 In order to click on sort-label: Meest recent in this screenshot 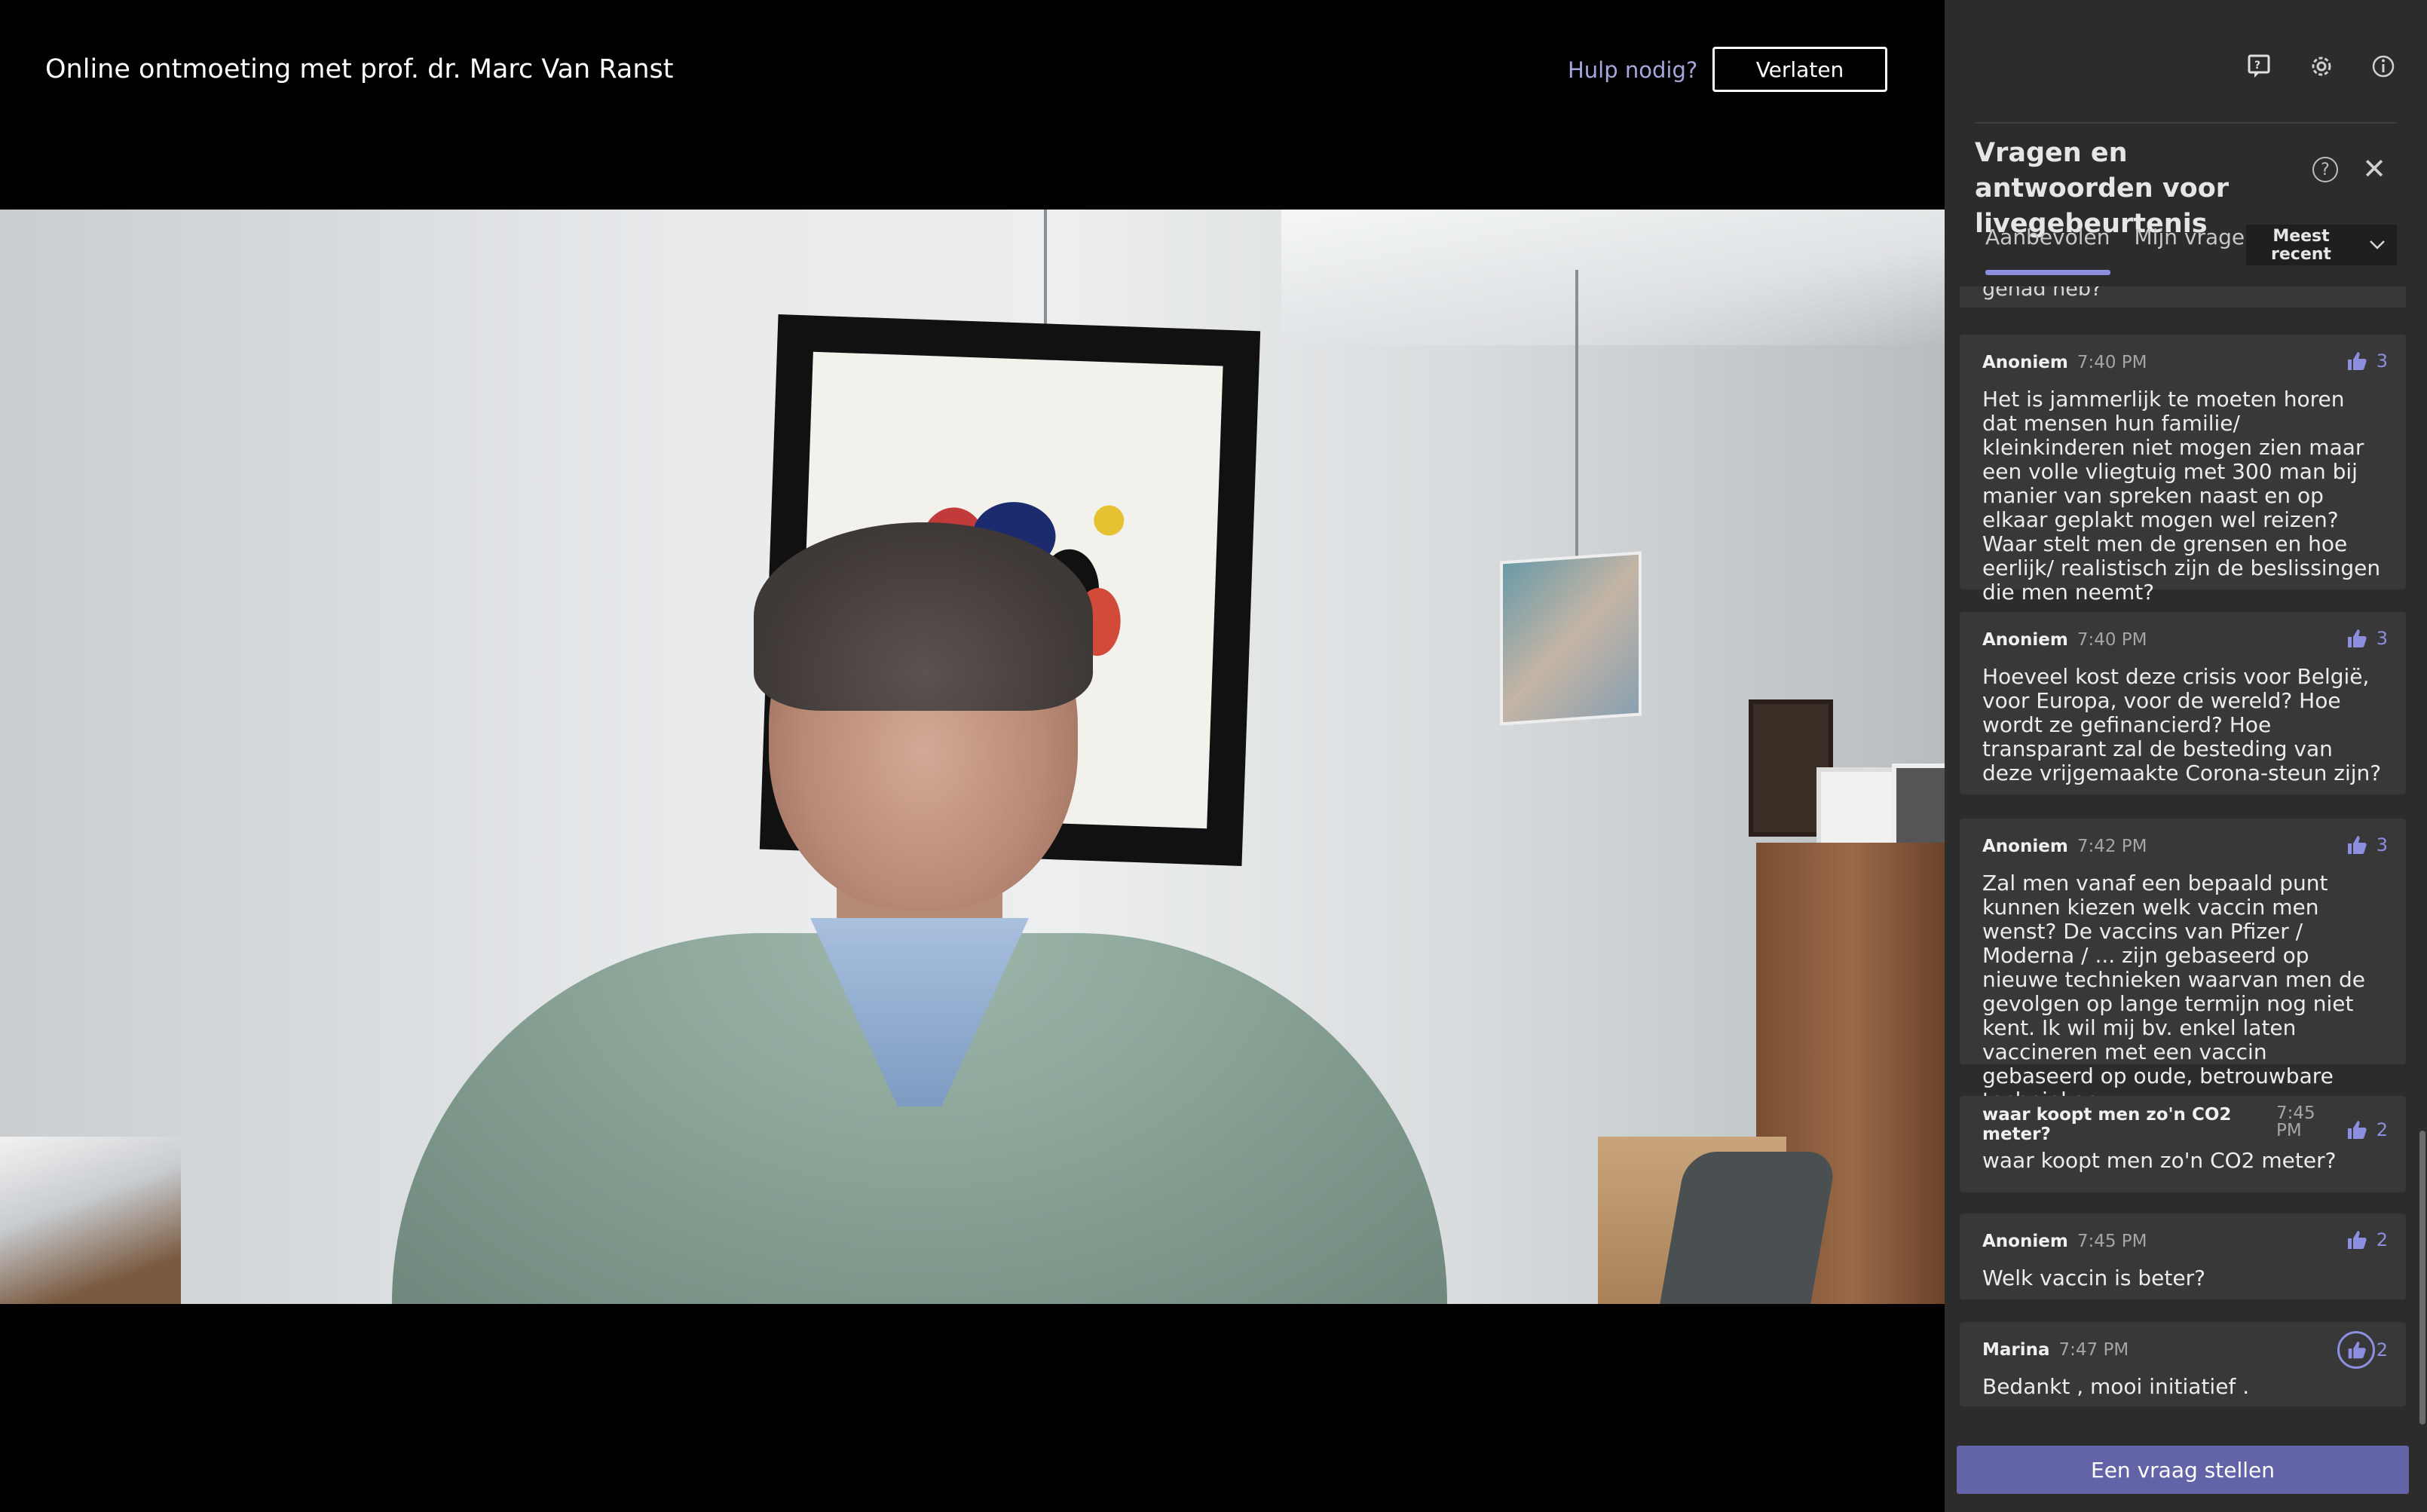, I will do `click(2301, 246)`.